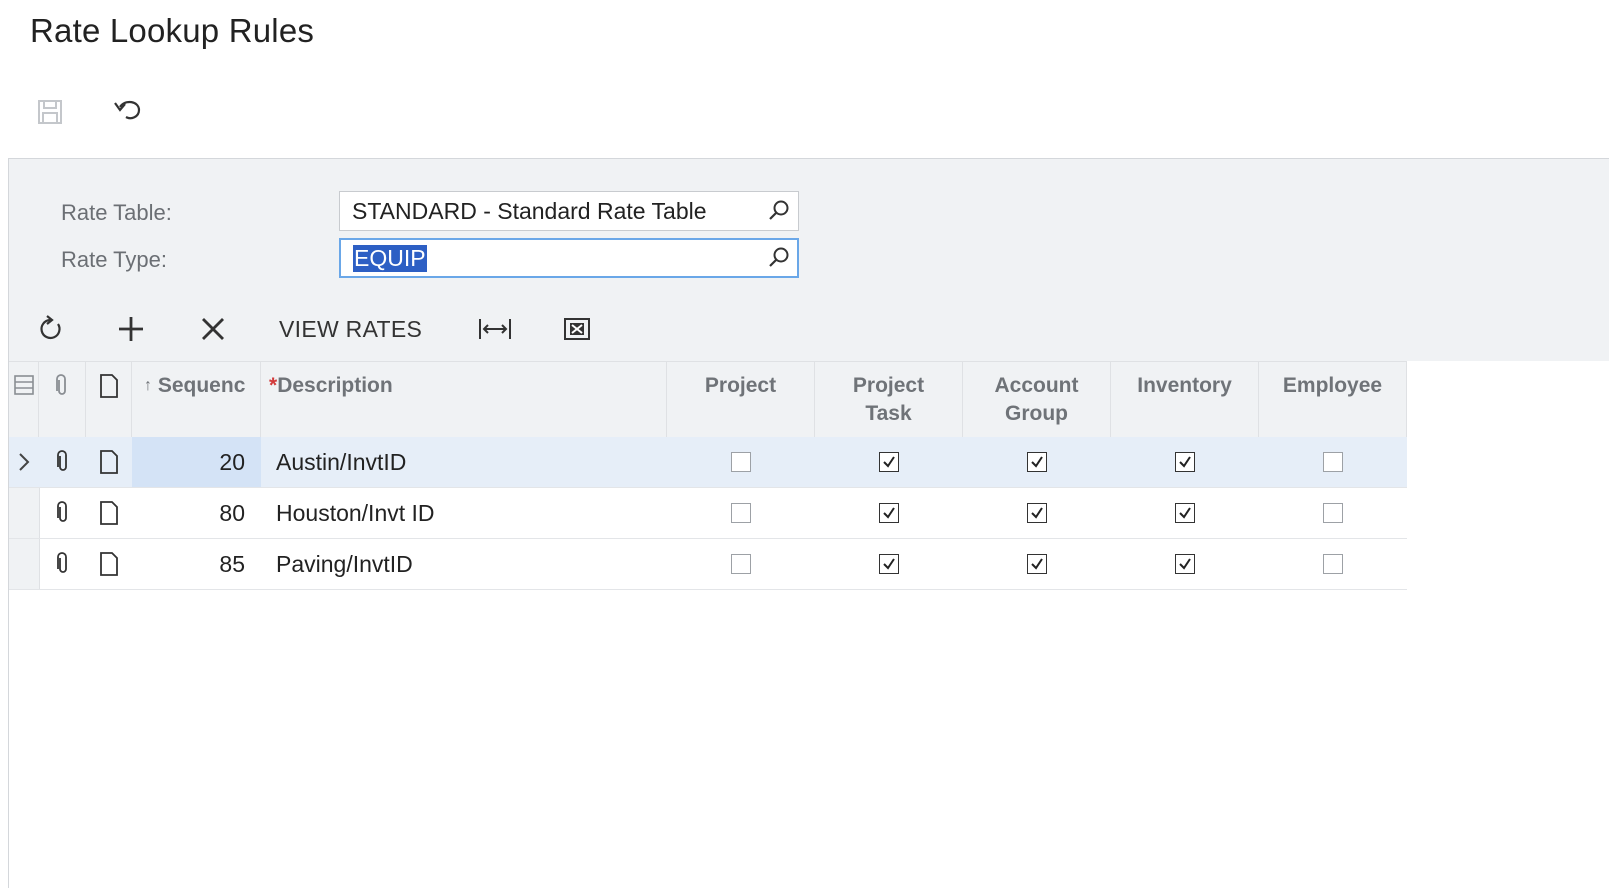 The width and height of the screenshot is (1609, 888). What do you see at coordinates (1036, 413) in the screenshot?
I see `account-group-header-line2: Group` at bounding box center [1036, 413].